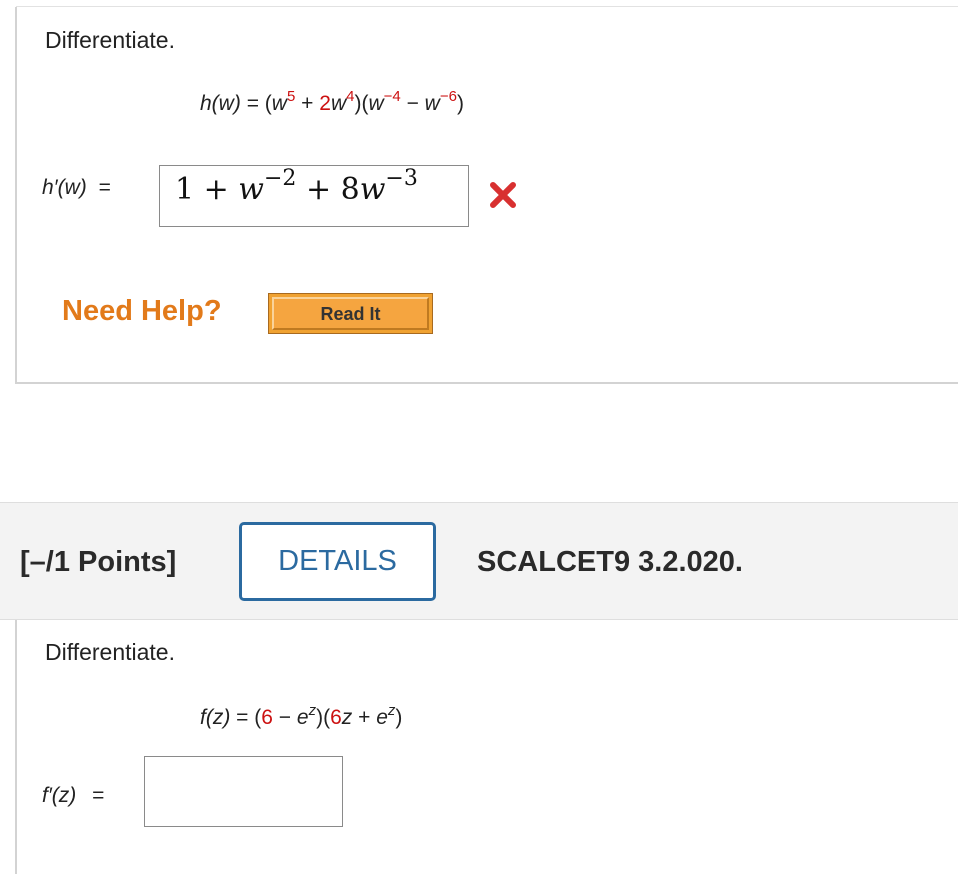 The height and width of the screenshot is (874, 958). What do you see at coordinates (268, 103) in the screenshot?
I see `paren: (` at bounding box center [268, 103].